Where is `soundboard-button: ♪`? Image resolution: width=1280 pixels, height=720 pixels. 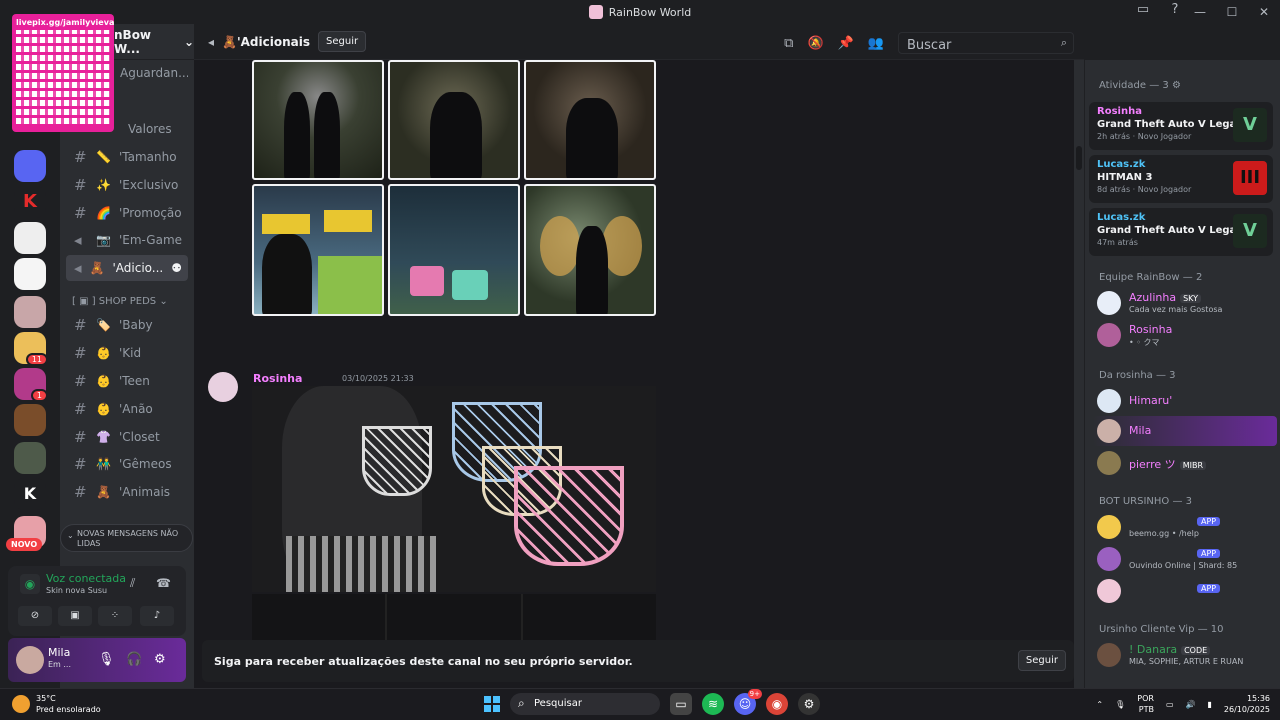 soundboard-button: ♪ is located at coordinates (157, 616).